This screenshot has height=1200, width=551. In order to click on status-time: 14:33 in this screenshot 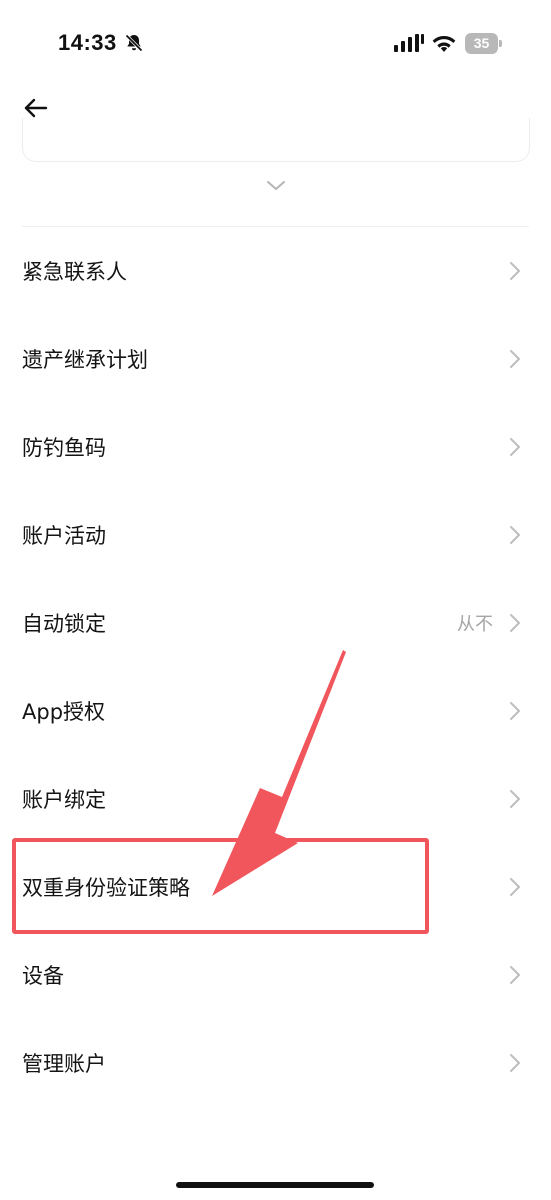, I will do `click(87, 42)`.